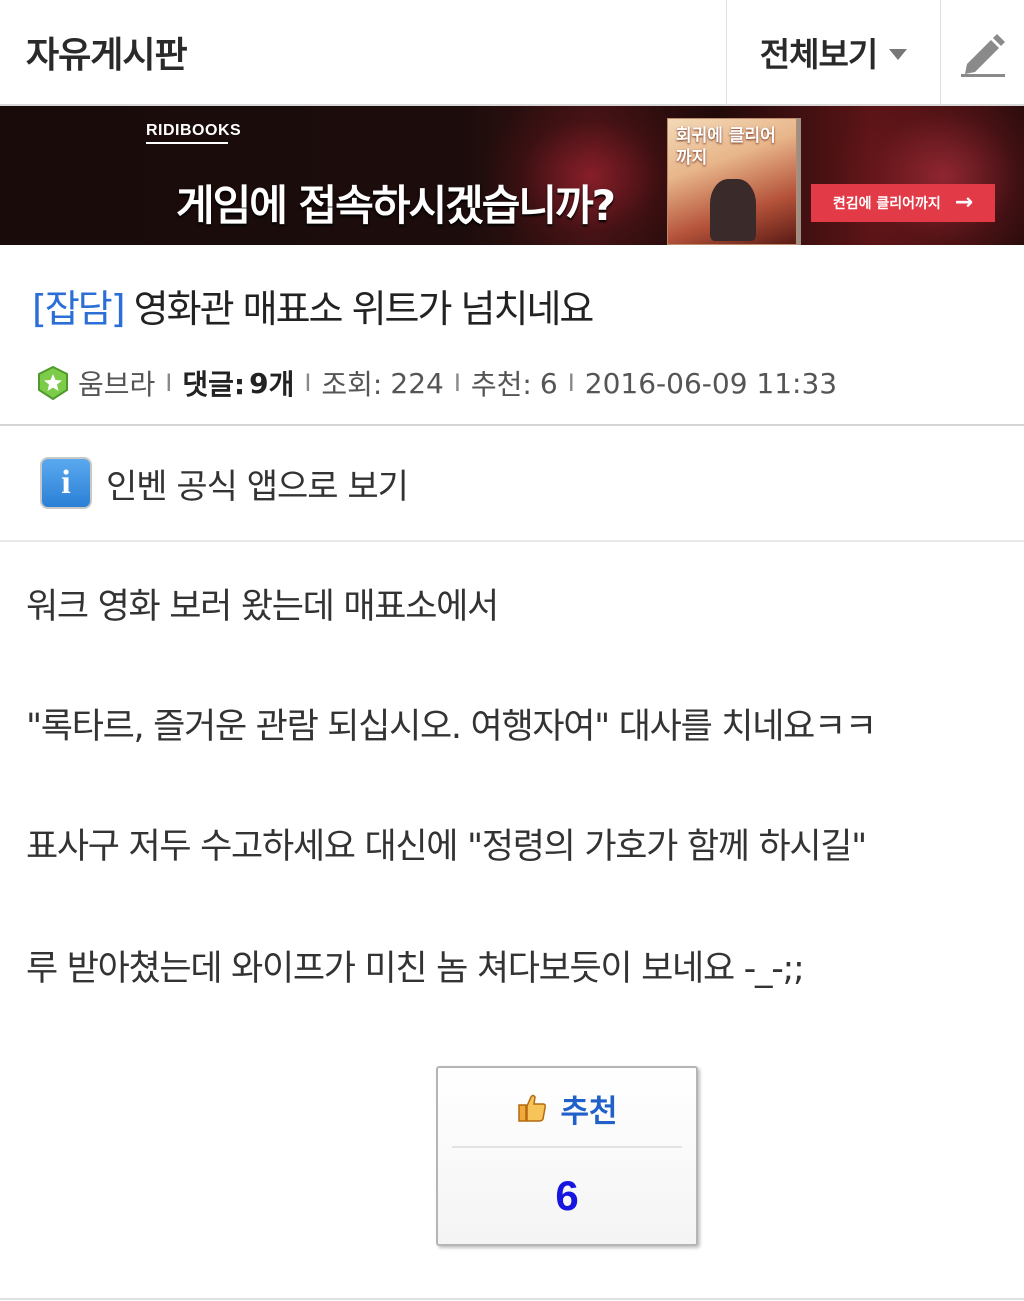  I want to click on banner-brand-underline, so click(187, 143).